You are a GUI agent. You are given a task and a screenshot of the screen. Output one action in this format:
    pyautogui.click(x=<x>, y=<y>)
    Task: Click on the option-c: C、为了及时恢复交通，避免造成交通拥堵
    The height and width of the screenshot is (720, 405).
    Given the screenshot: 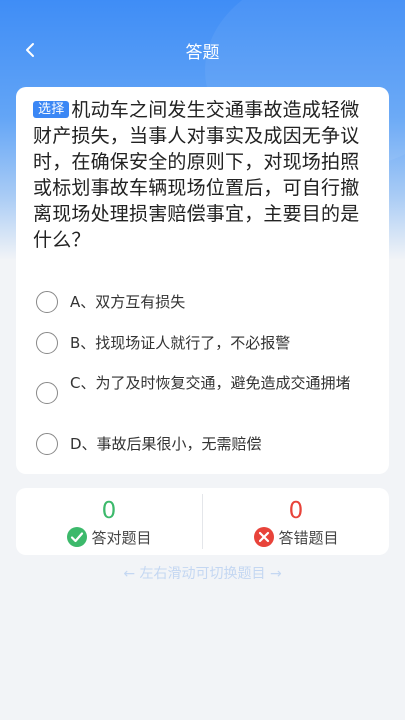 What is the action you would take?
    pyautogui.click(x=206, y=388)
    